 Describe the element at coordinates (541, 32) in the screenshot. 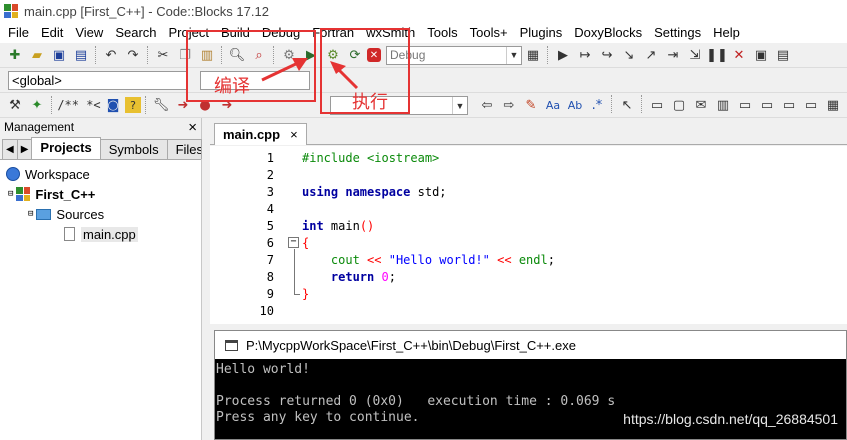

I see `menu-plugins: Plugins` at that location.